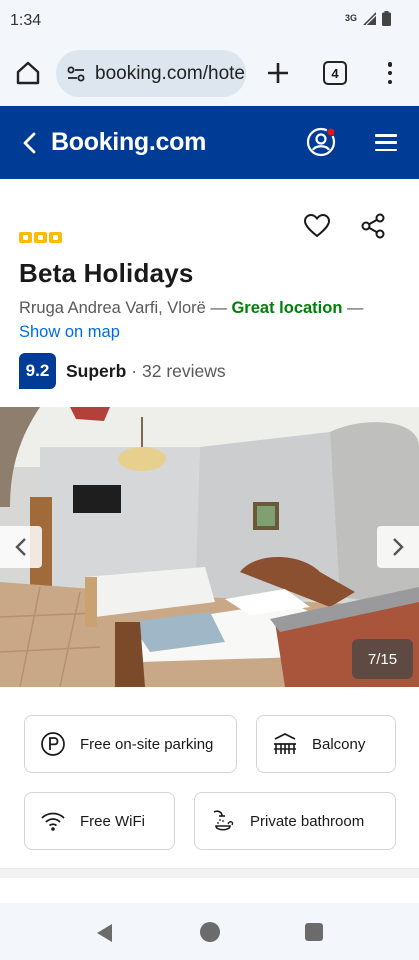 Image resolution: width=419 pixels, height=960 pixels. I want to click on review-summary: 9.2 Superb · 32 reviews, so click(122, 371).